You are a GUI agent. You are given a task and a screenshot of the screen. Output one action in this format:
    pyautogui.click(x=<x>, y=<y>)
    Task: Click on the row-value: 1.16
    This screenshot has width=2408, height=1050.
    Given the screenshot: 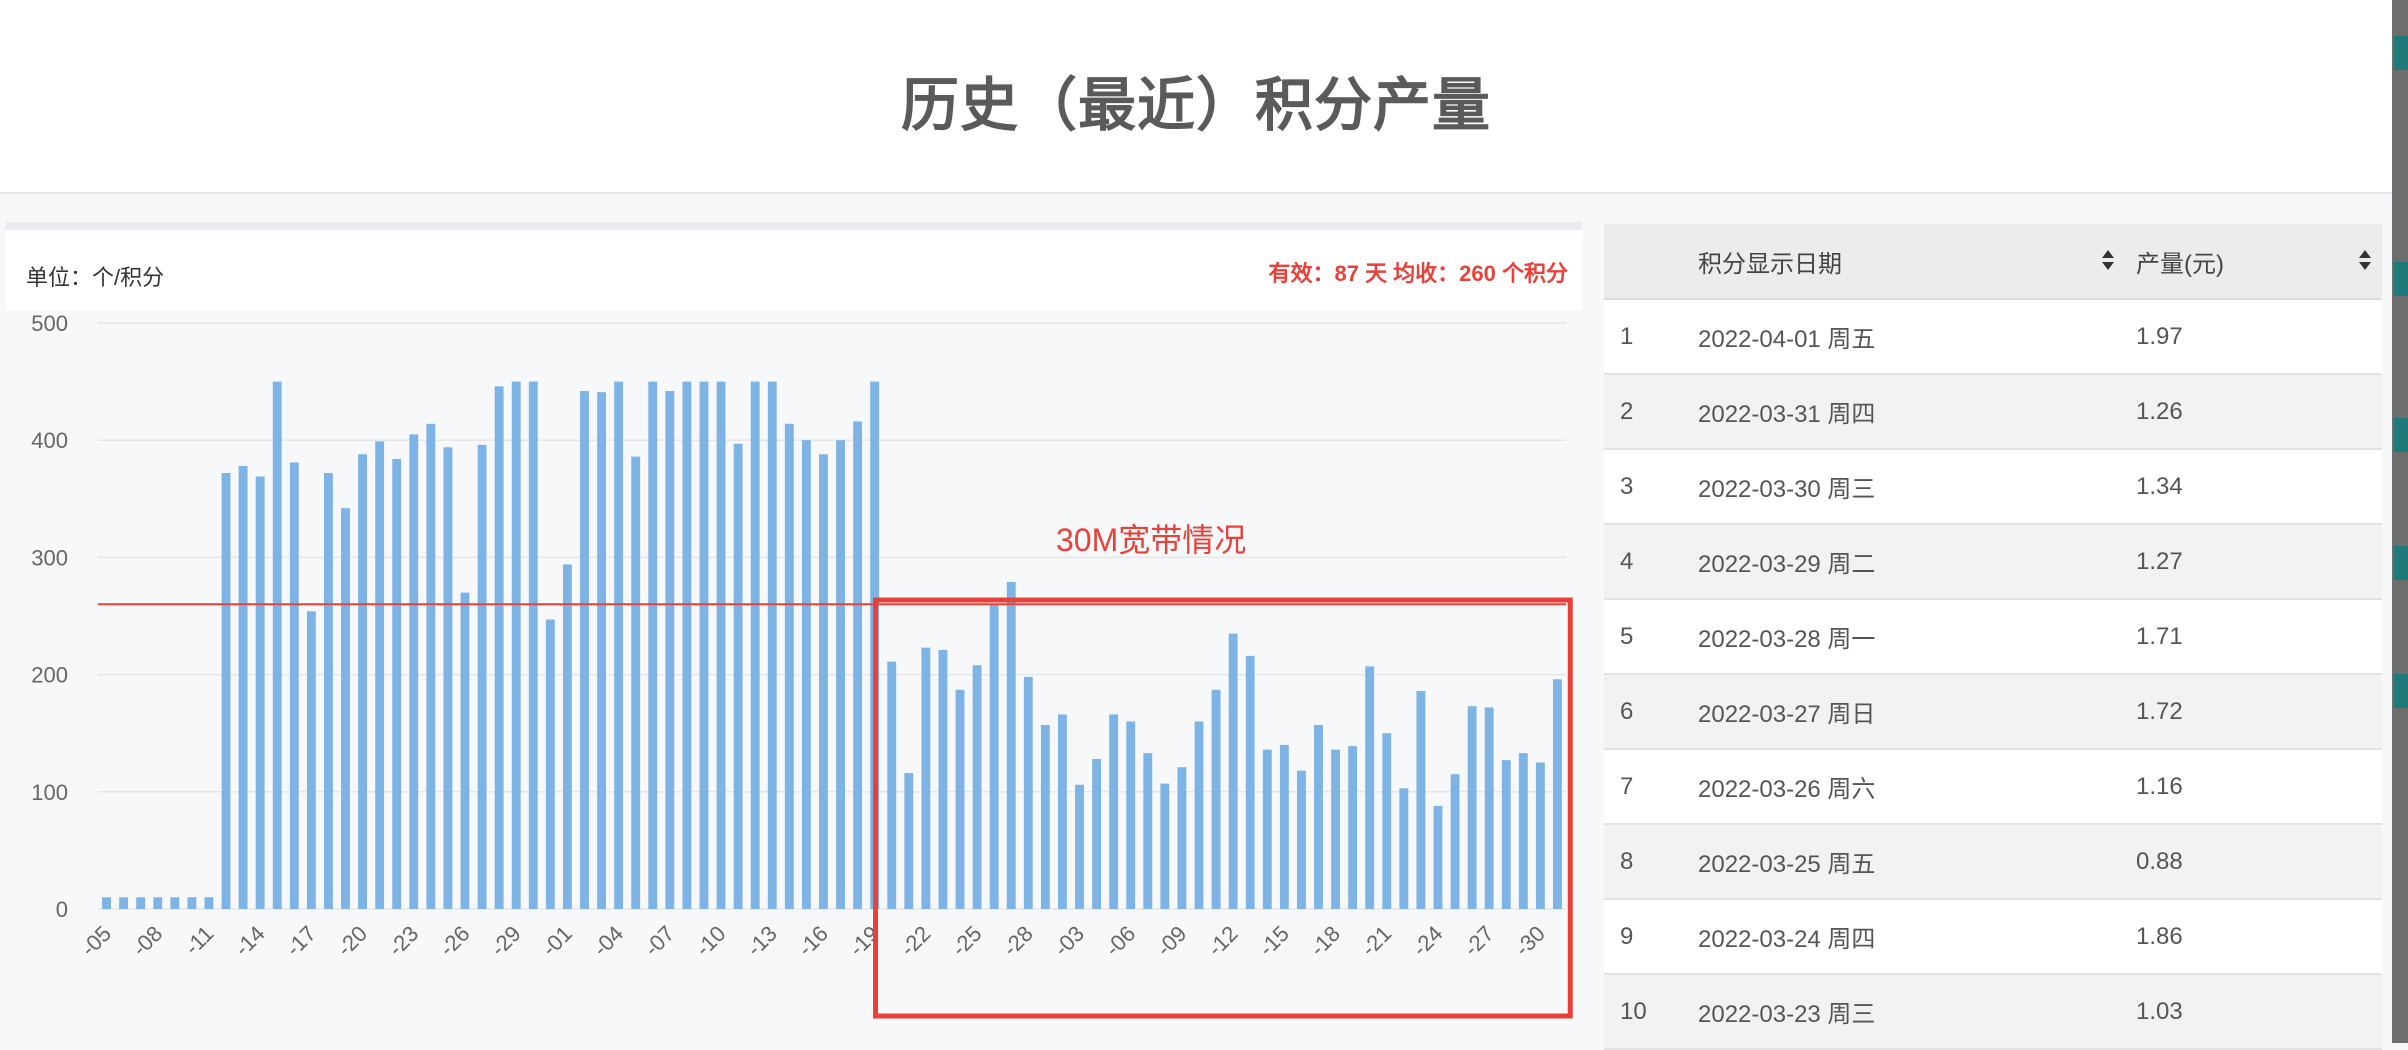 What is the action you would take?
    pyautogui.click(x=2258, y=787)
    